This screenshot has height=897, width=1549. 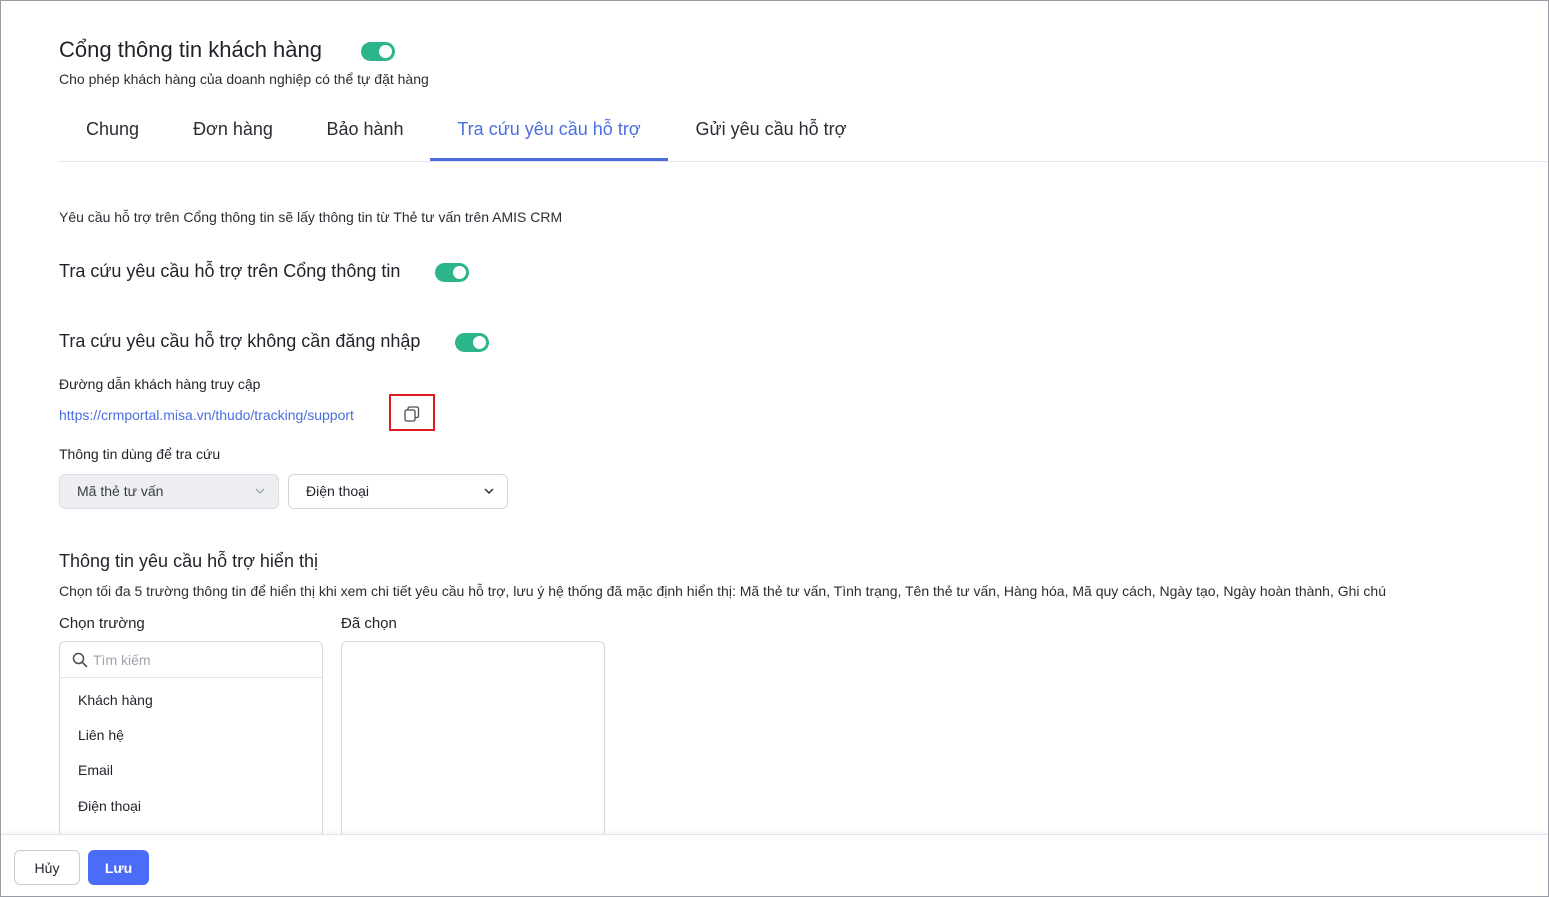 What do you see at coordinates (109, 806) in the screenshot?
I see `list-item: Điện thoại` at bounding box center [109, 806].